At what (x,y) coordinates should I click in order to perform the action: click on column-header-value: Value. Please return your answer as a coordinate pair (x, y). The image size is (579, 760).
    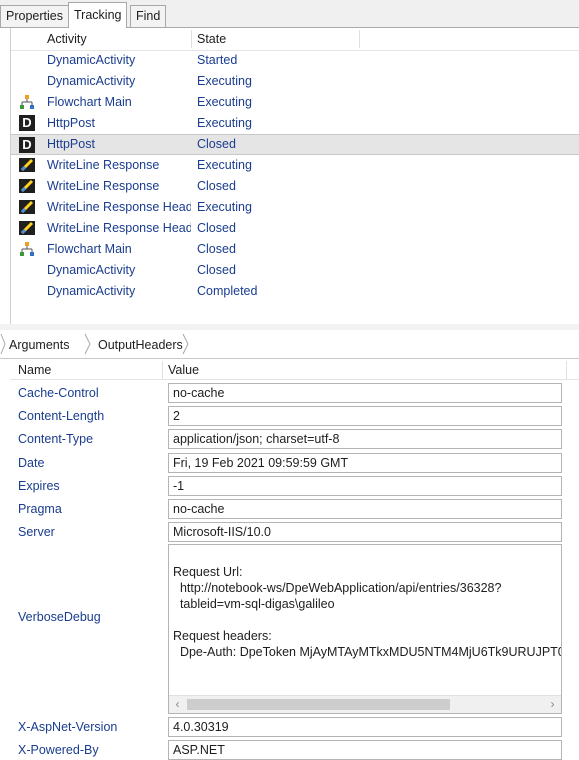
    Looking at the image, I should click on (183, 370).